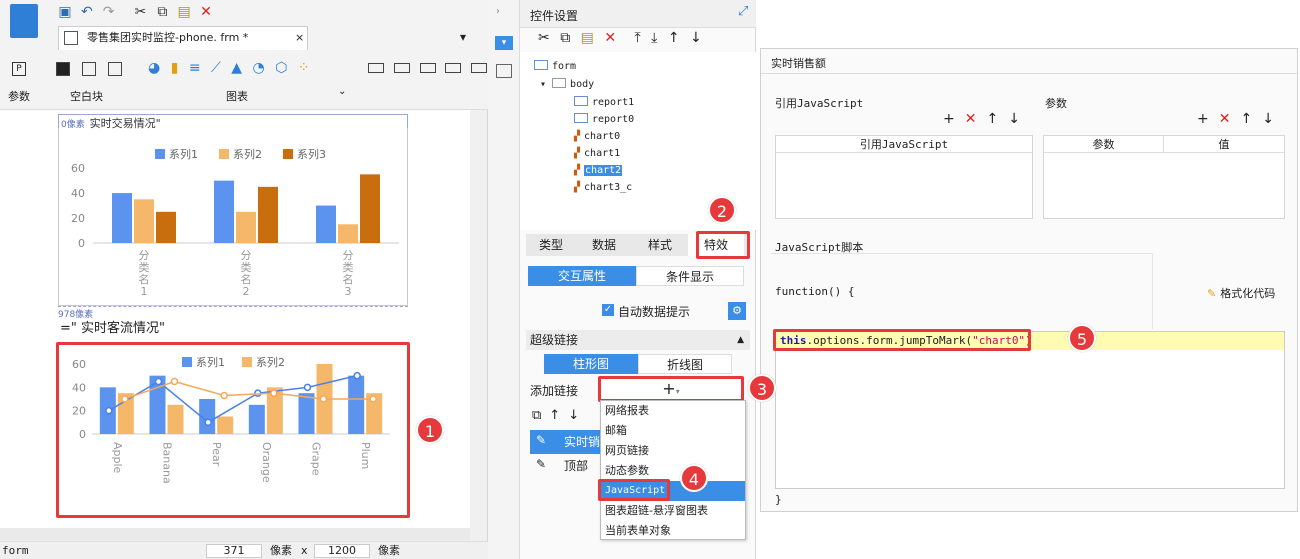  What do you see at coordinates (597, 136) in the screenshot?
I see `tree-node-chart0: ▞ chart0` at bounding box center [597, 136].